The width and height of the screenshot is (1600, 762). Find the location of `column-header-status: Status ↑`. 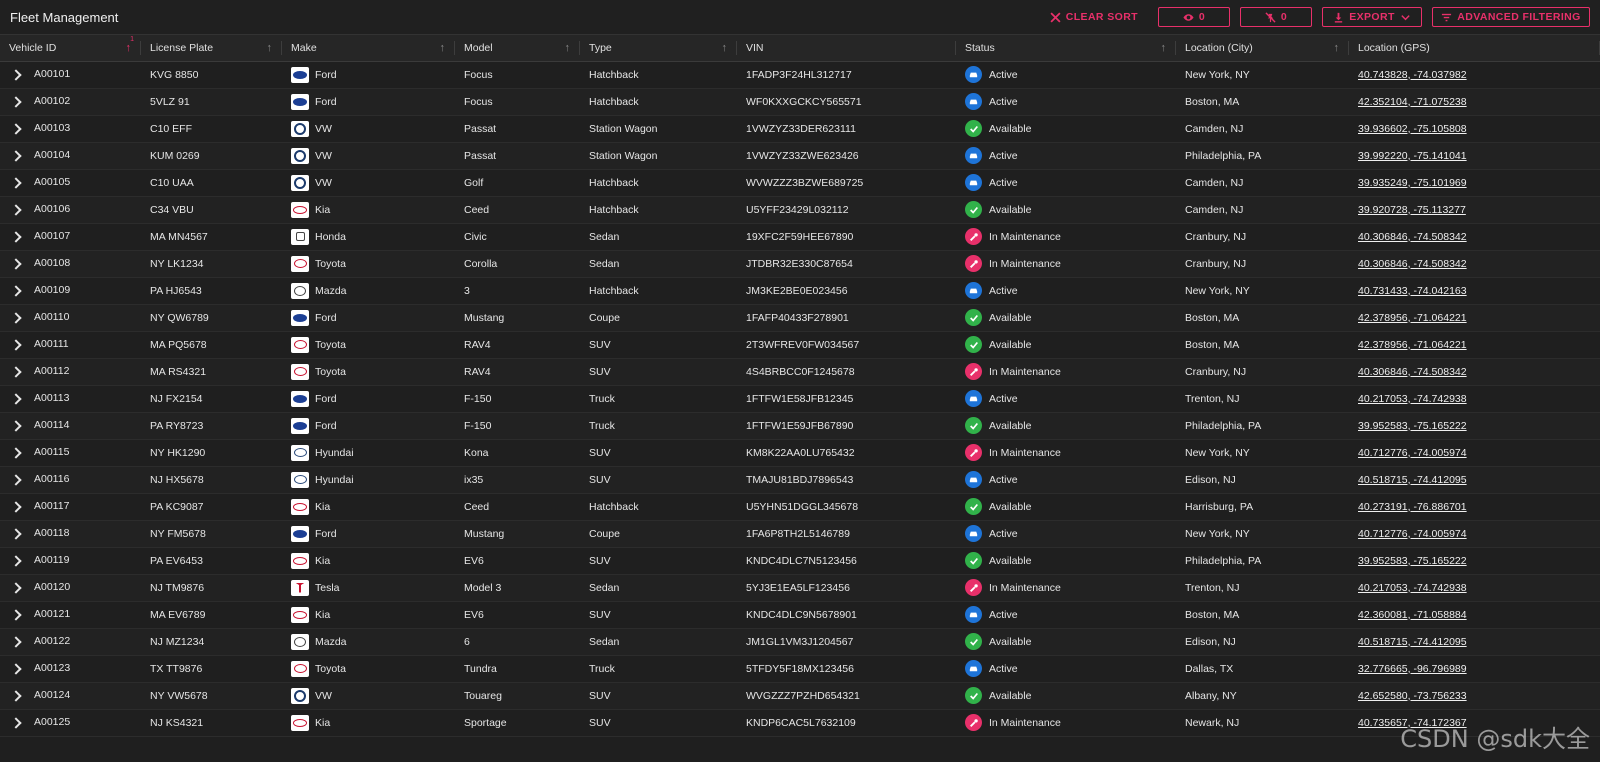

column-header-status: Status ↑ is located at coordinates (1066, 48).